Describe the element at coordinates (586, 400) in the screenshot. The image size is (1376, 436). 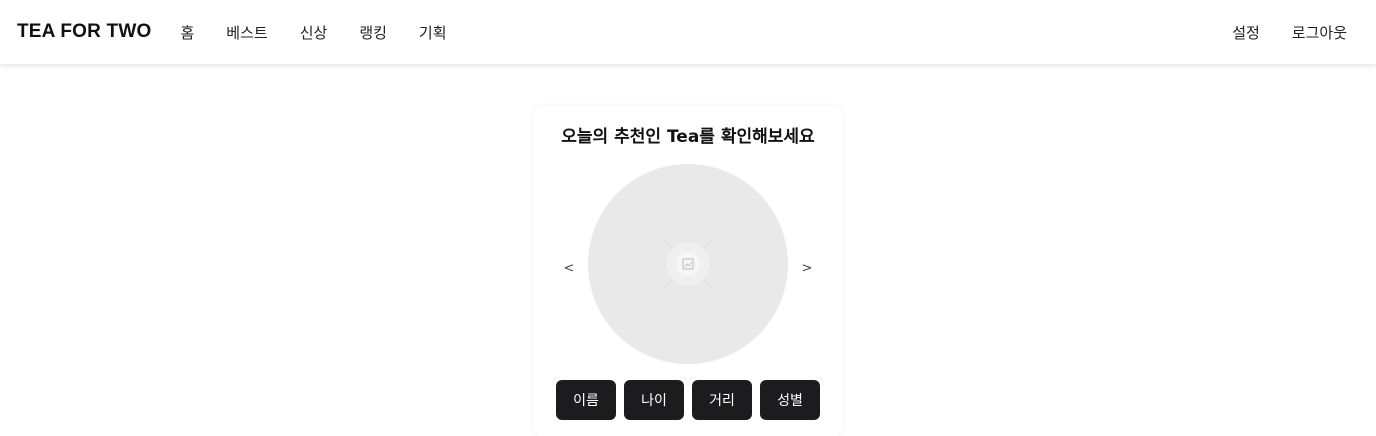
I see `name-button: 이름` at that location.